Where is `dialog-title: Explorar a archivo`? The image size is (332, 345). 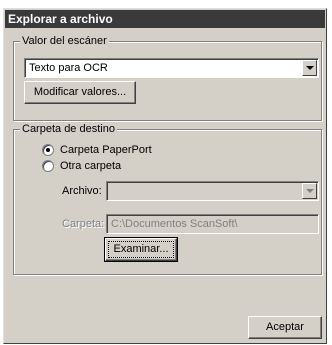
dialog-title: Explorar a archivo is located at coordinates (165, 19).